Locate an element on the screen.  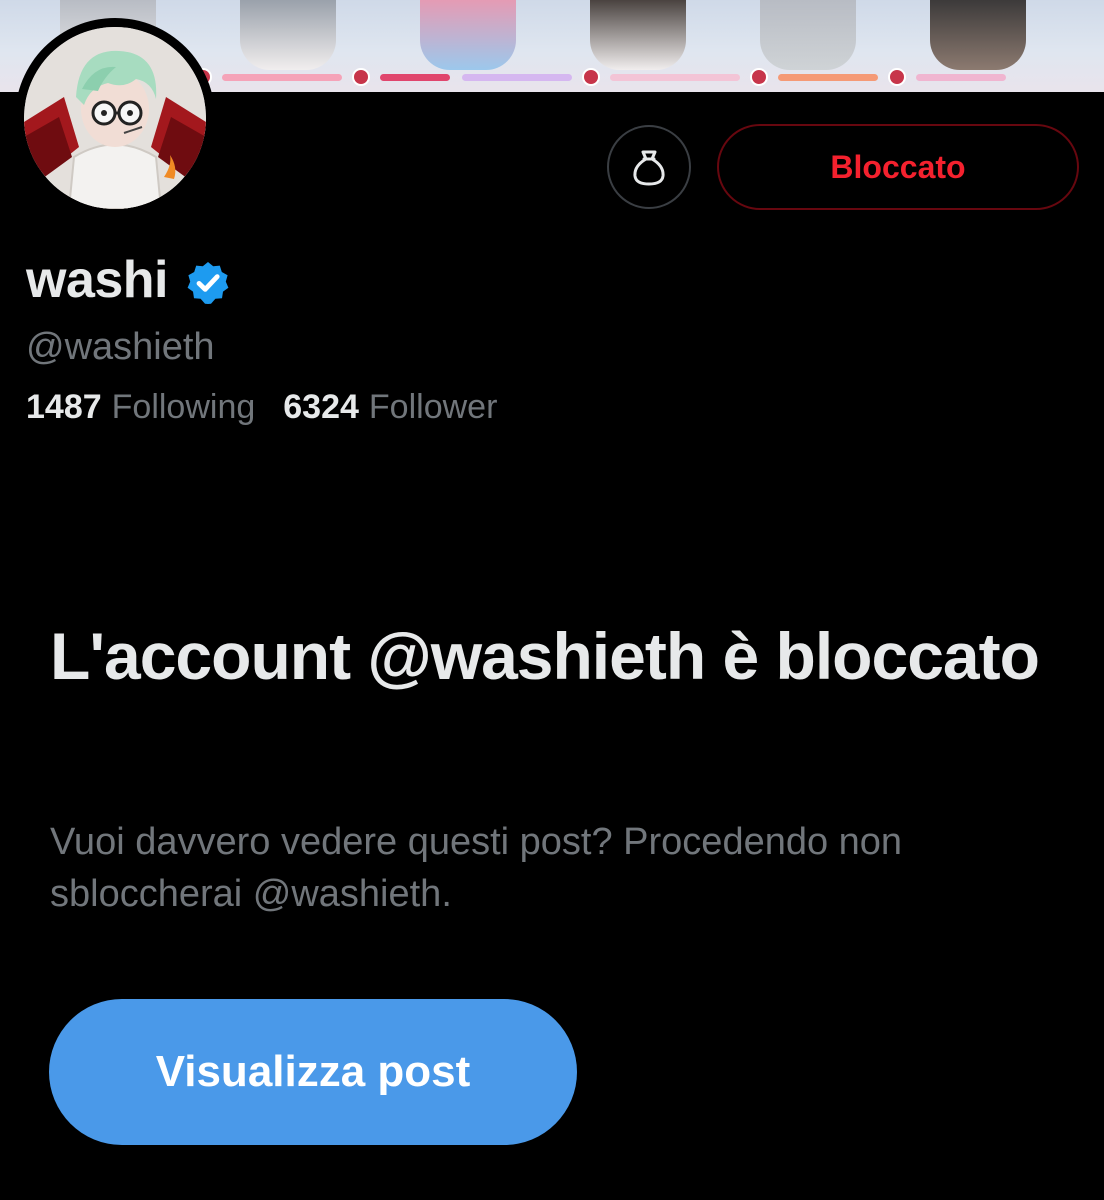
banner-stat-bar is located at coordinates (630, 77).